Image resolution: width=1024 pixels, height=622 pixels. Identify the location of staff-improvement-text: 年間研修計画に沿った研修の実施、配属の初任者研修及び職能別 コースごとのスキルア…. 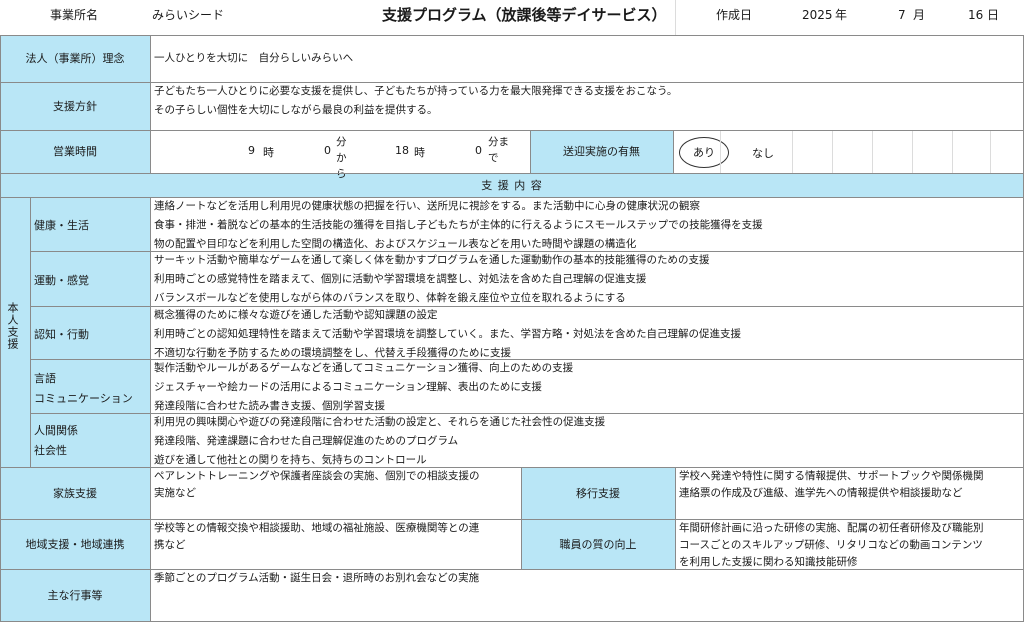
(831, 545).